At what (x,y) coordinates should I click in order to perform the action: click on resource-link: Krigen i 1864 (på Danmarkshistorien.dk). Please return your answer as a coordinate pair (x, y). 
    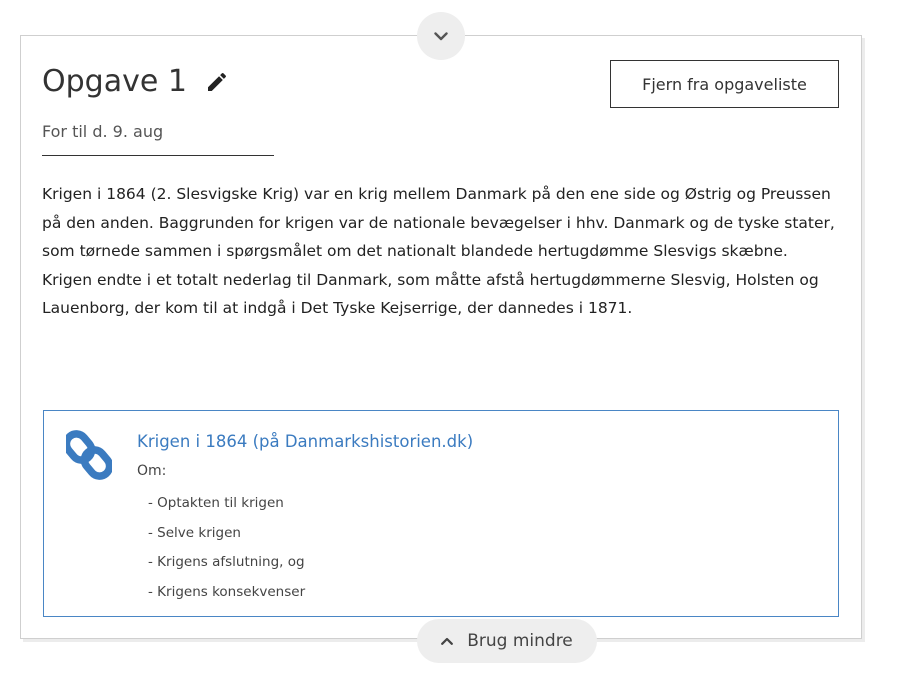
    Looking at the image, I should click on (305, 441).